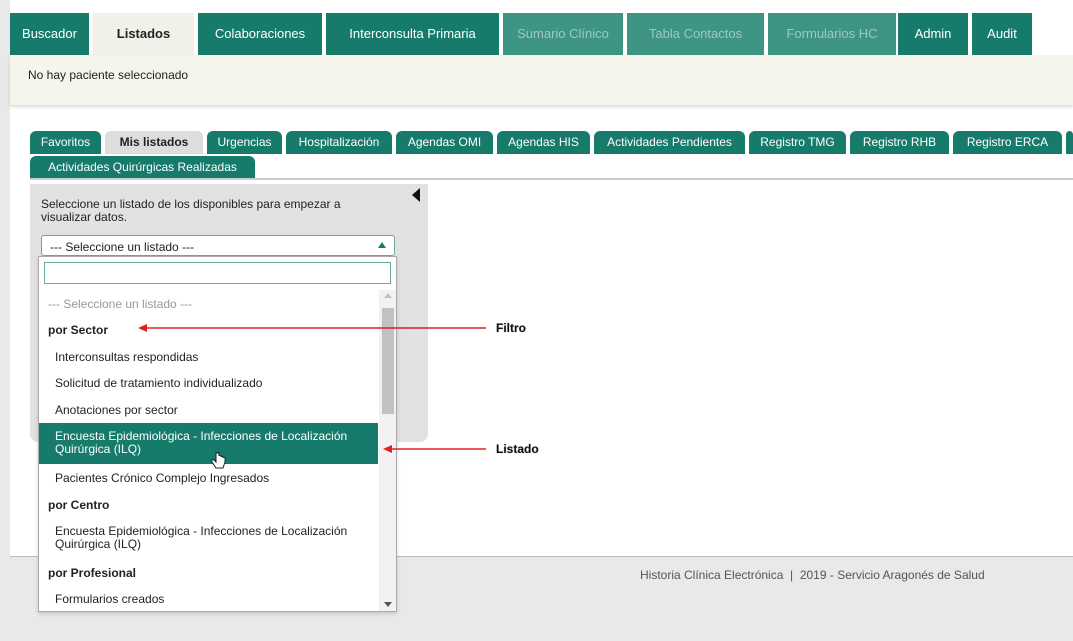 This screenshot has width=1073, height=641. What do you see at coordinates (511, 328) in the screenshot?
I see `annotation-filtro: Filtro` at bounding box center [511, 328].